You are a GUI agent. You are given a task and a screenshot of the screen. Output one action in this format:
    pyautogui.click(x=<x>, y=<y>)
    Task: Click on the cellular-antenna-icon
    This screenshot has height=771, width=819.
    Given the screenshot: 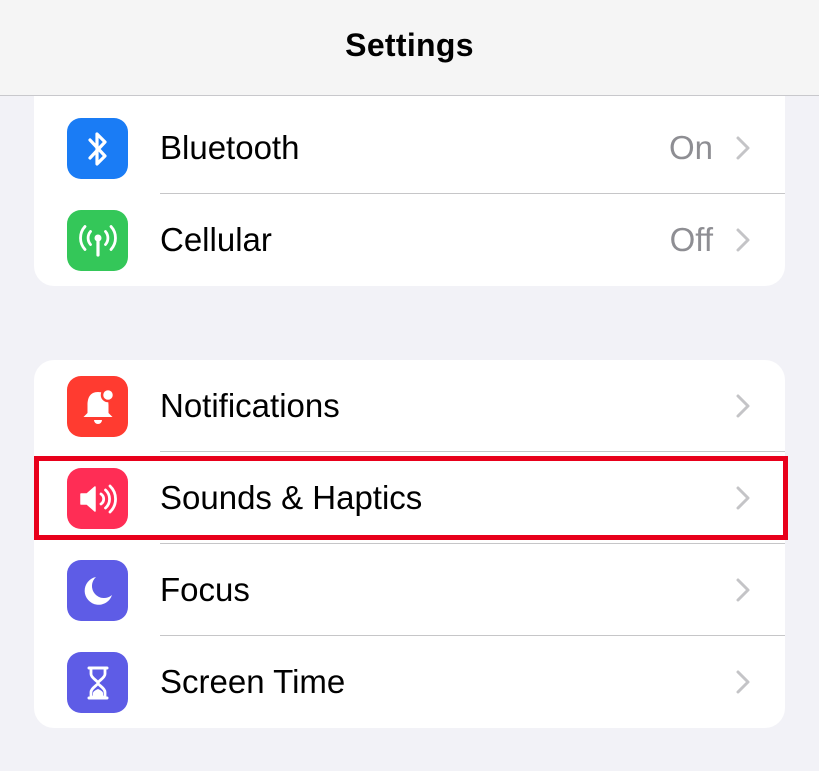 What is the action you would take?
    pyautogui.click(x=97, y=240)
    